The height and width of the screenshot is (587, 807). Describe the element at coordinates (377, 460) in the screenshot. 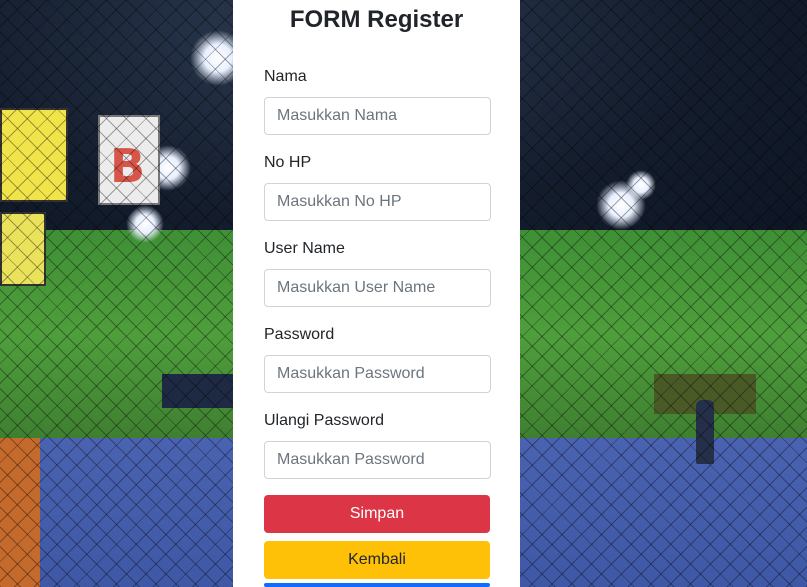

I see `confirm-password-input` at that location.